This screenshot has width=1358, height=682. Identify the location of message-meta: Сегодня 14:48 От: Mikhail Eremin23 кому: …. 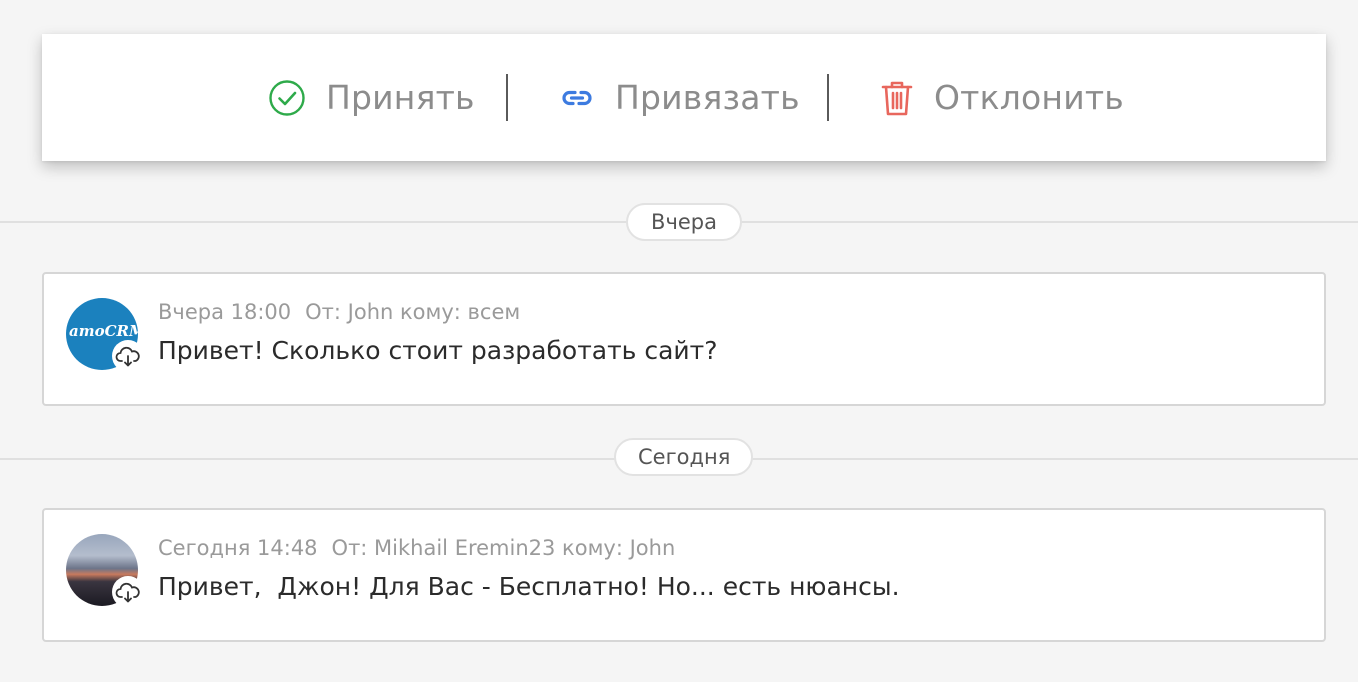
(416, 548).